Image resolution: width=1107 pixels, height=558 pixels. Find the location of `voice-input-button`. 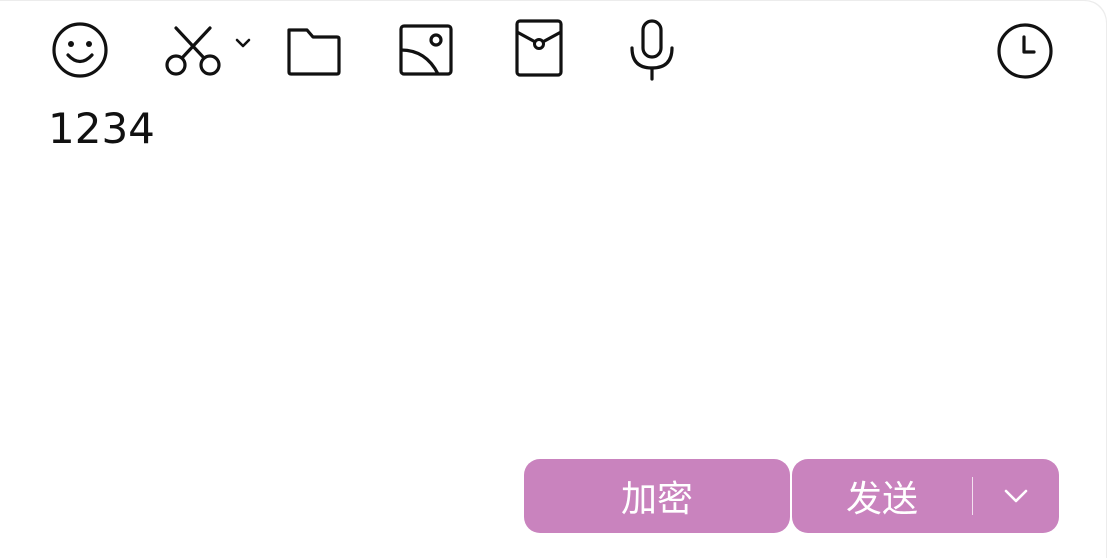

voice-input-button is located at coordinates (652, 50).